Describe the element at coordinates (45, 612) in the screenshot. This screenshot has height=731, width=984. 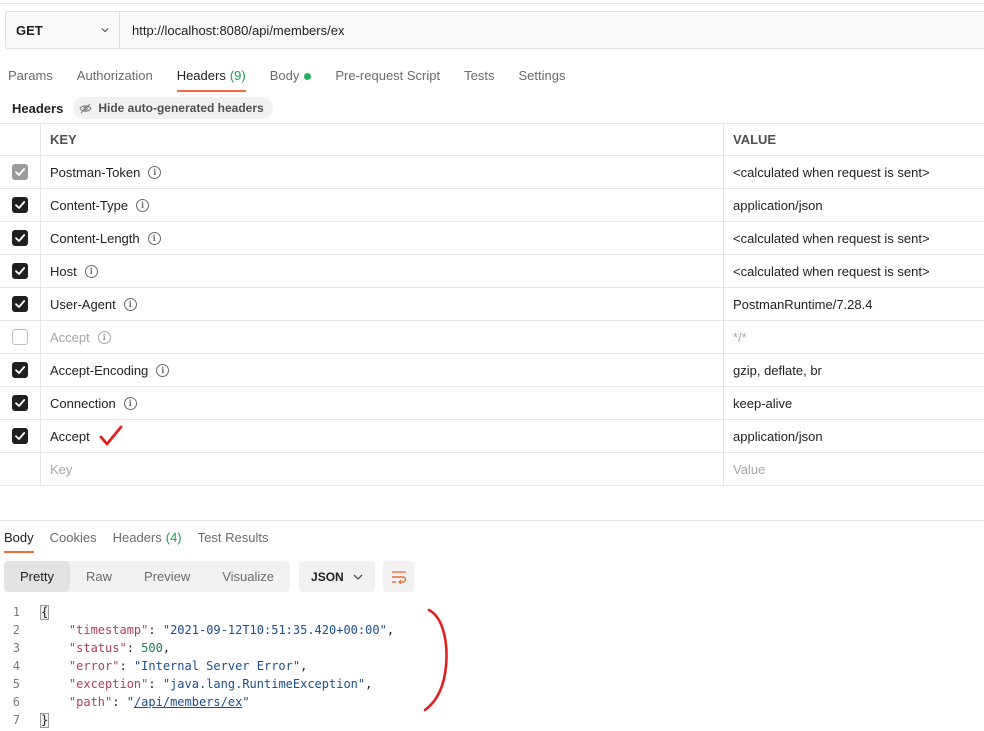
I see `open-brace: {` at that location.